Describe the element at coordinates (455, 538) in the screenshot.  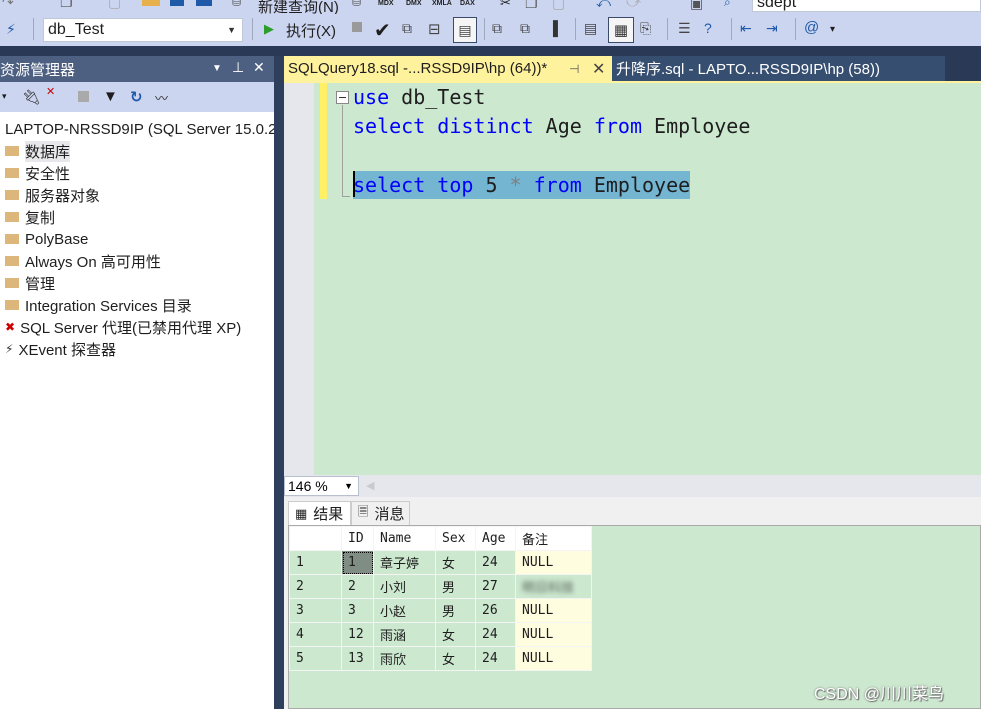
I see `column-header: Sex` at that location.